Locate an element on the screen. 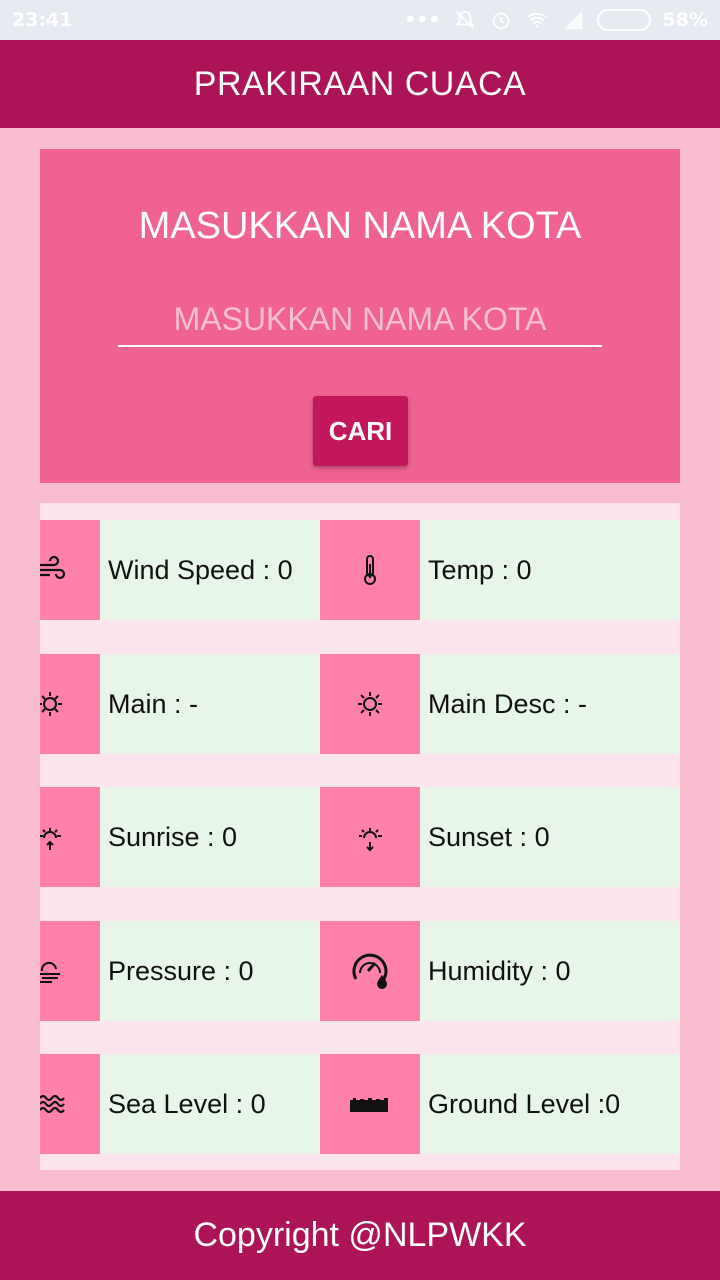 The height and width of the screenshot is (1280, 720). thermometer-icon is located at coordinates (370, 570).